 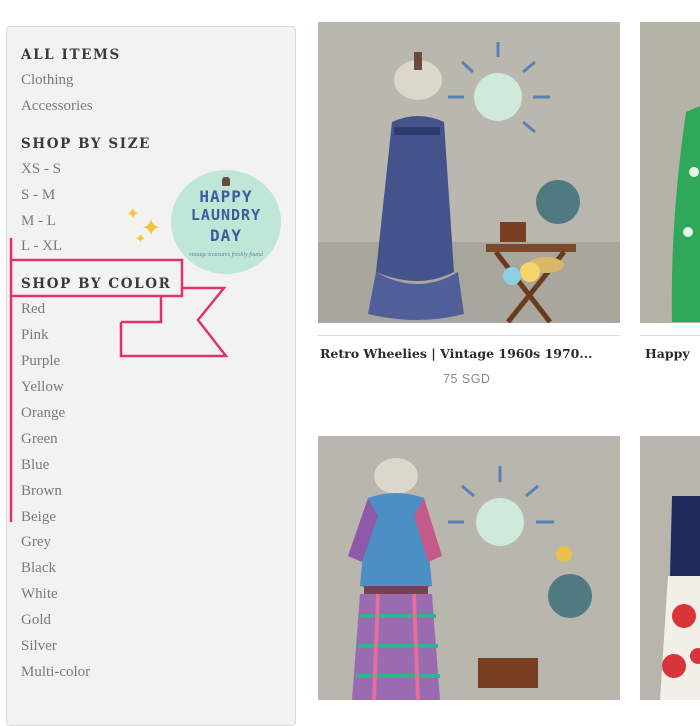 What do you see at coordinates (36, 620) in the screenshot?
I see `sidebar-link-color-gold: Gold` at bounding box center [36, 620].